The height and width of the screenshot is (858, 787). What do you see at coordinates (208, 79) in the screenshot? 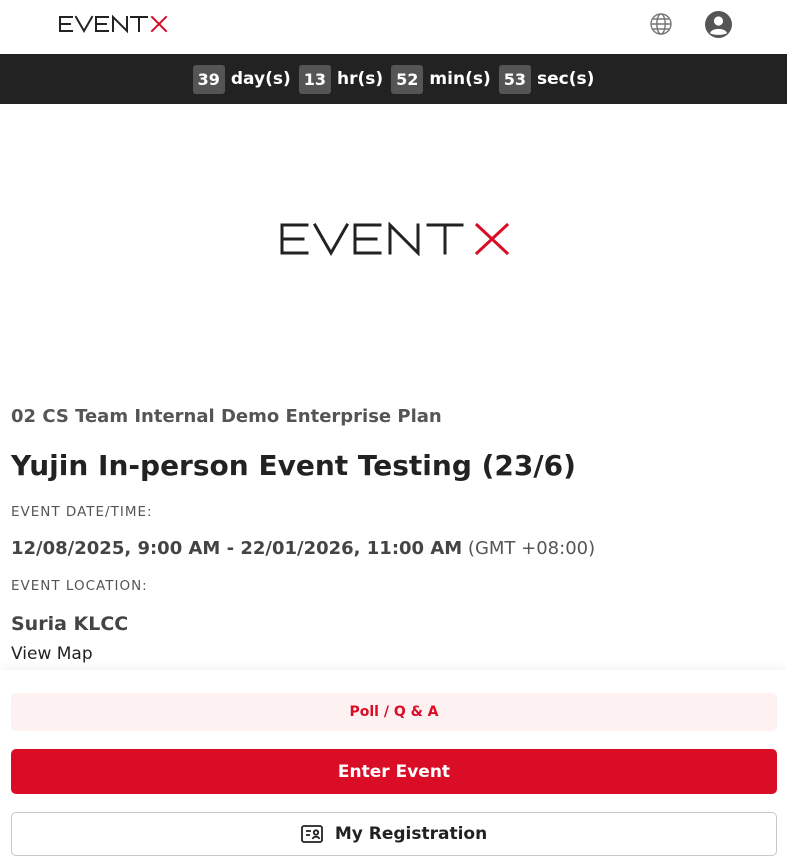
I see `days-value: 39` at bounding box center [208, 79].